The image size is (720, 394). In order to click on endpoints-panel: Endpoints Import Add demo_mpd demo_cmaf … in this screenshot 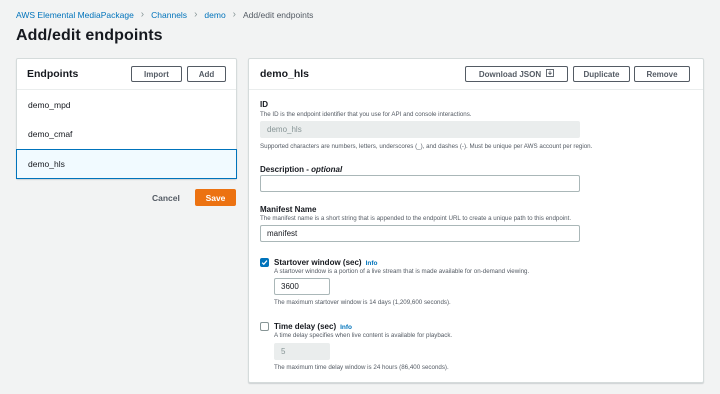, I will do `click(126, 118)`.